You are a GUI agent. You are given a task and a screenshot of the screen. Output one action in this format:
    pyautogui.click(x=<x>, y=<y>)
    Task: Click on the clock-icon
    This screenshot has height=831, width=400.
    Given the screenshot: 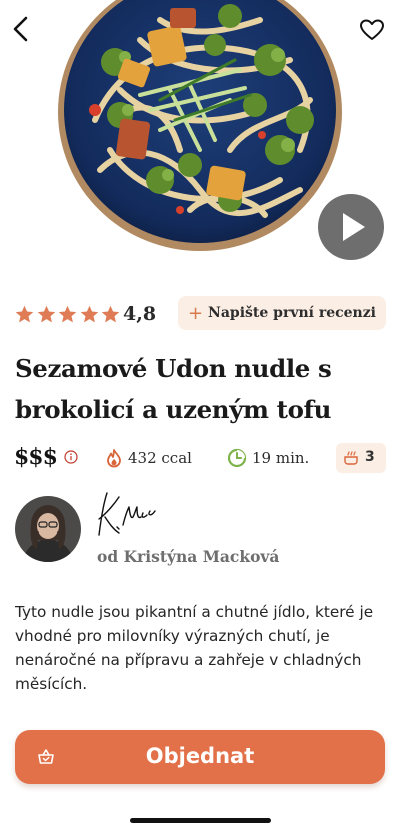 What is the action you would take?
    pyautogui.click(x=237, y=458)
    